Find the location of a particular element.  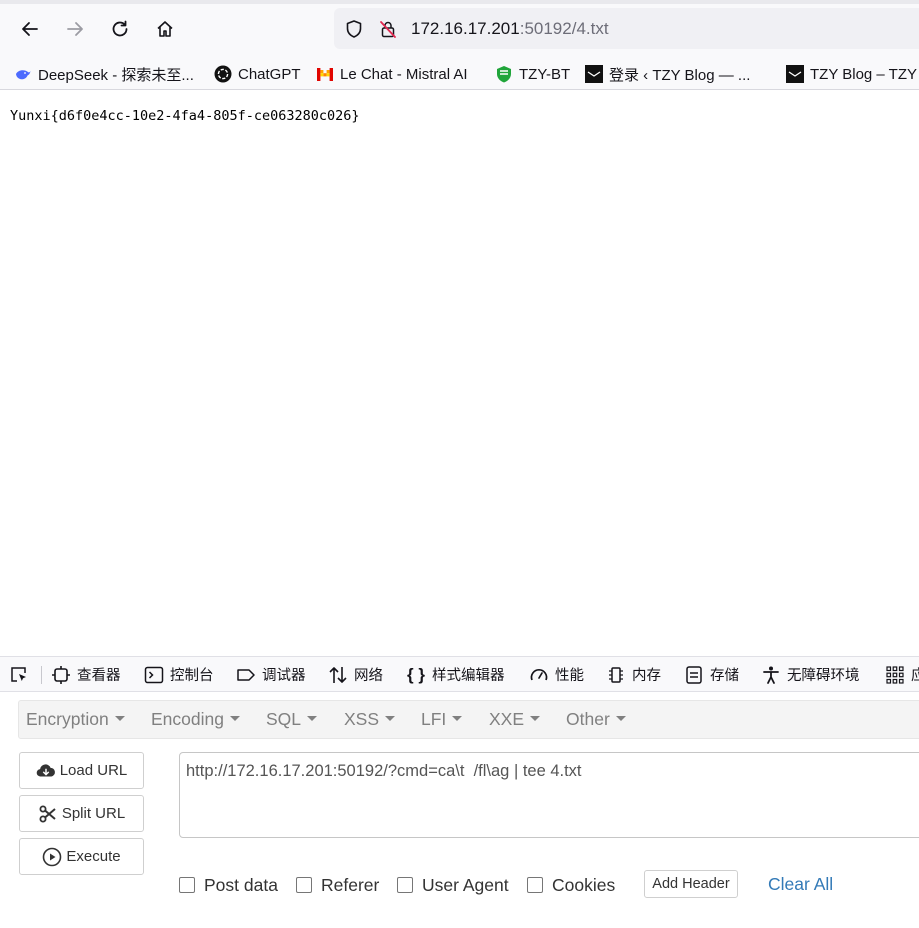

option-label: Referer is located at coordinates (350, 884).